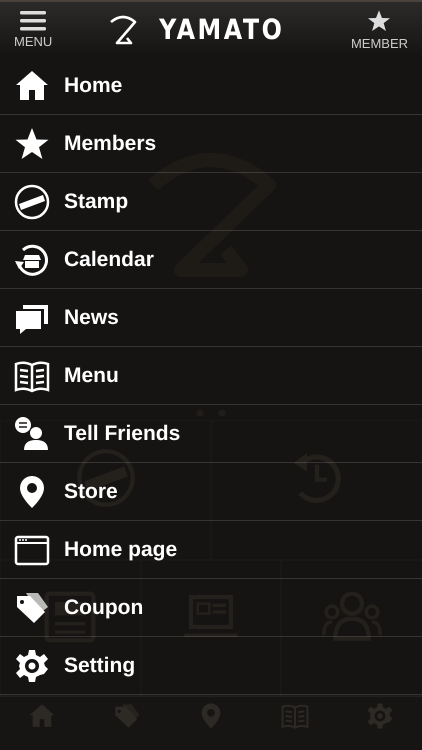  What do you see at coordinates (221, 29) in the screenshot?
I see `logo-text: YAMATO` at bounding box center [221, 29].